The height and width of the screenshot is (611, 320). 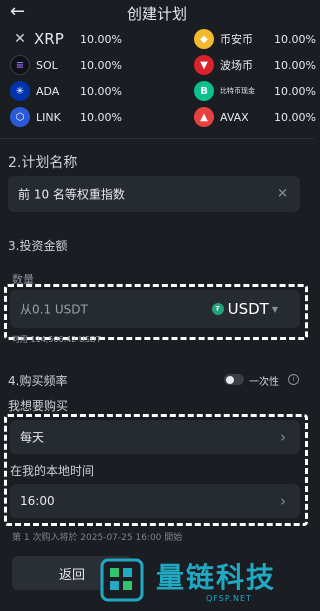 I want to click on coin-row: ≡ SOL 10.00% ▼ 波场币 10.00%, so click(x=163, y=65).